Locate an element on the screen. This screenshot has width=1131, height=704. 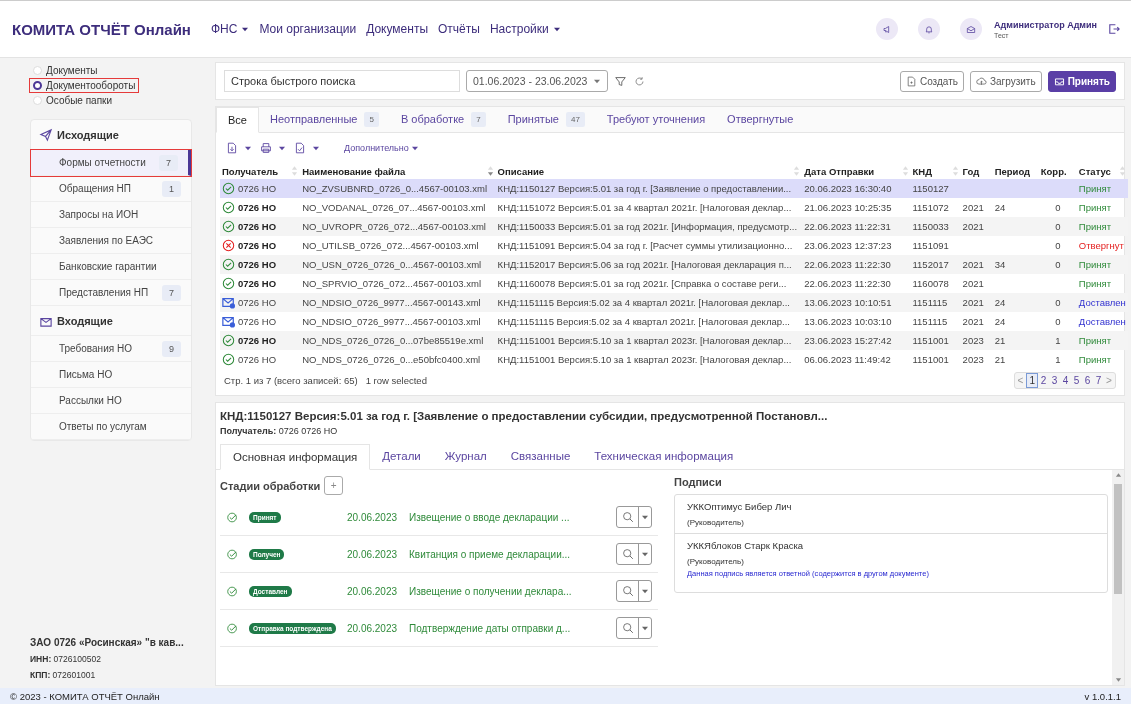
tab: Техническая информация is located at coordinates (664, 456).